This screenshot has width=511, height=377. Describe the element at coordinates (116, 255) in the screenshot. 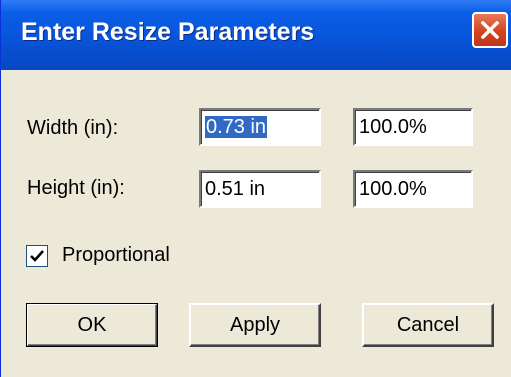

I see `proportional-label: Proportional` at that location.